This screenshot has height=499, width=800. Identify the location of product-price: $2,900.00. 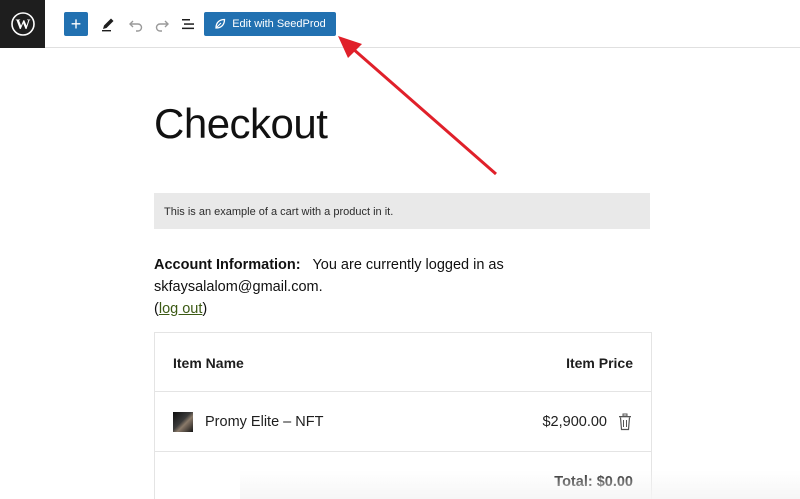
(574, 422).